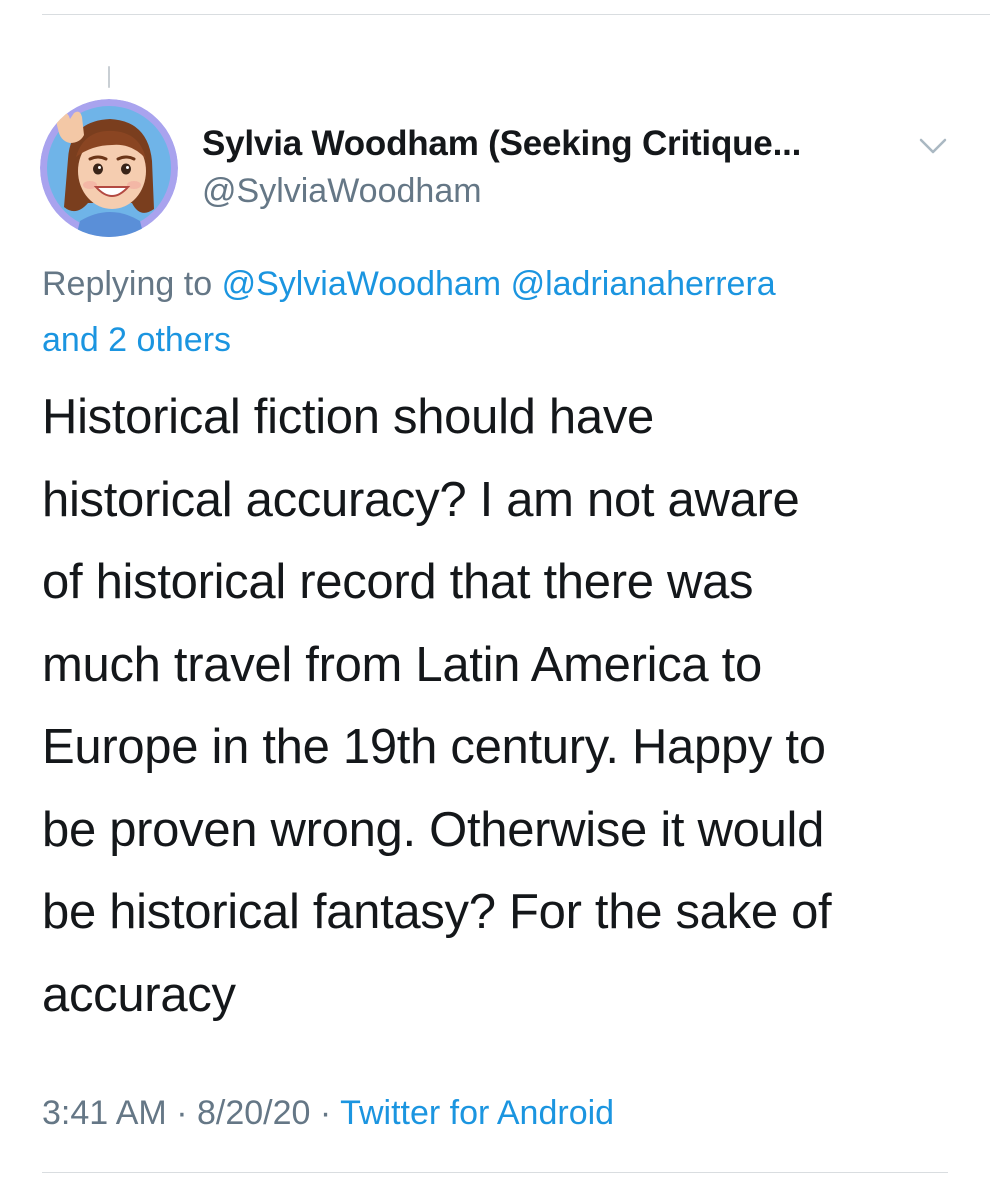  I want to click on tweet-text-line: much travel from Latin America to, so click(402, 664).